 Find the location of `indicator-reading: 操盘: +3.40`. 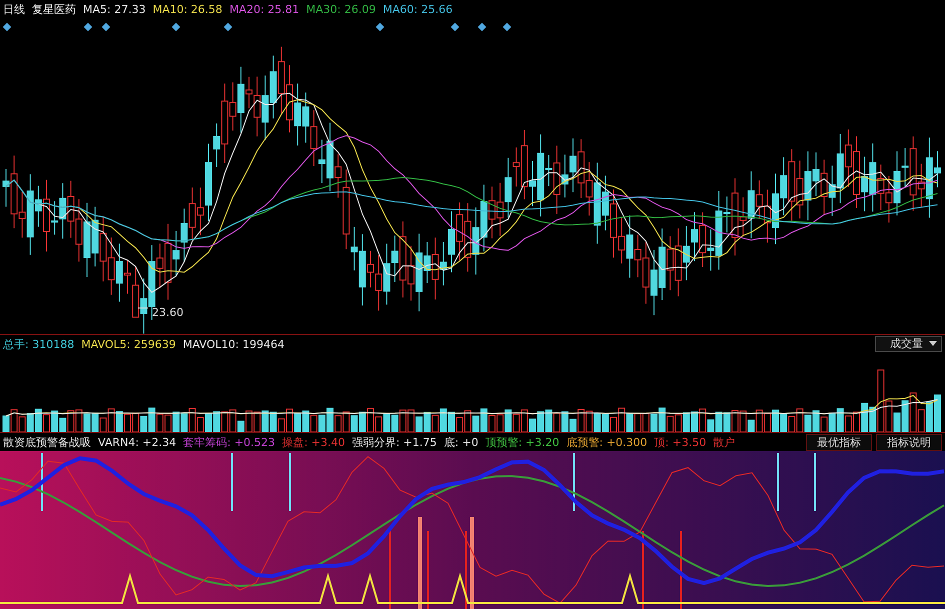

indicator-reading: 操盘: +3.40 is located at coordinates (313, 442).